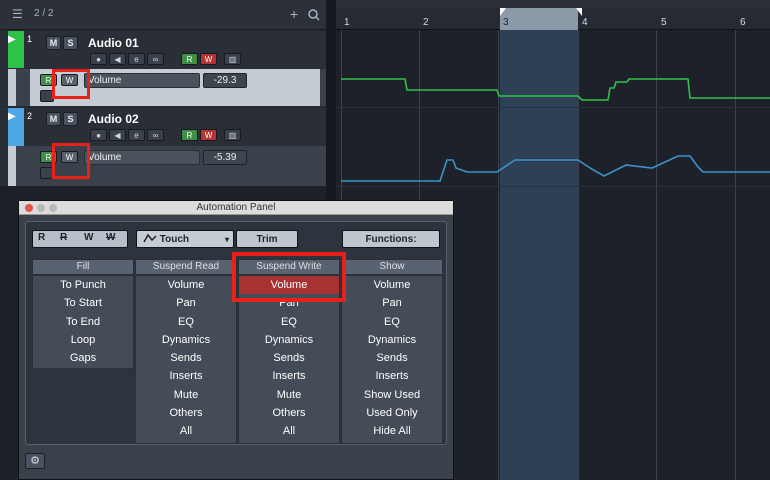  What do you see at coordinates (186, 376) in the screenshot?
I see `suspend-read-inserts: Inserts` at bounding box center [186, 376].